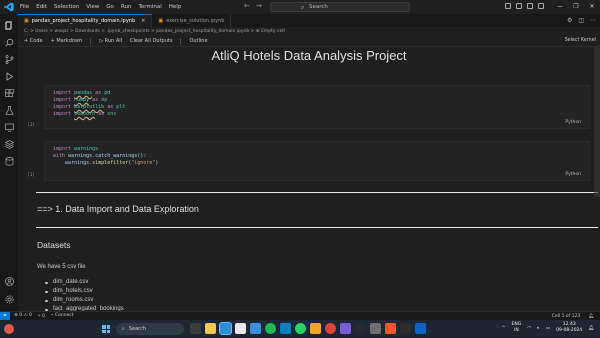 Image resolution: width=600 pixels, height=338 pixels. I want to click on clear-outputs-button: Clear All Outputs, so click(151, 41).